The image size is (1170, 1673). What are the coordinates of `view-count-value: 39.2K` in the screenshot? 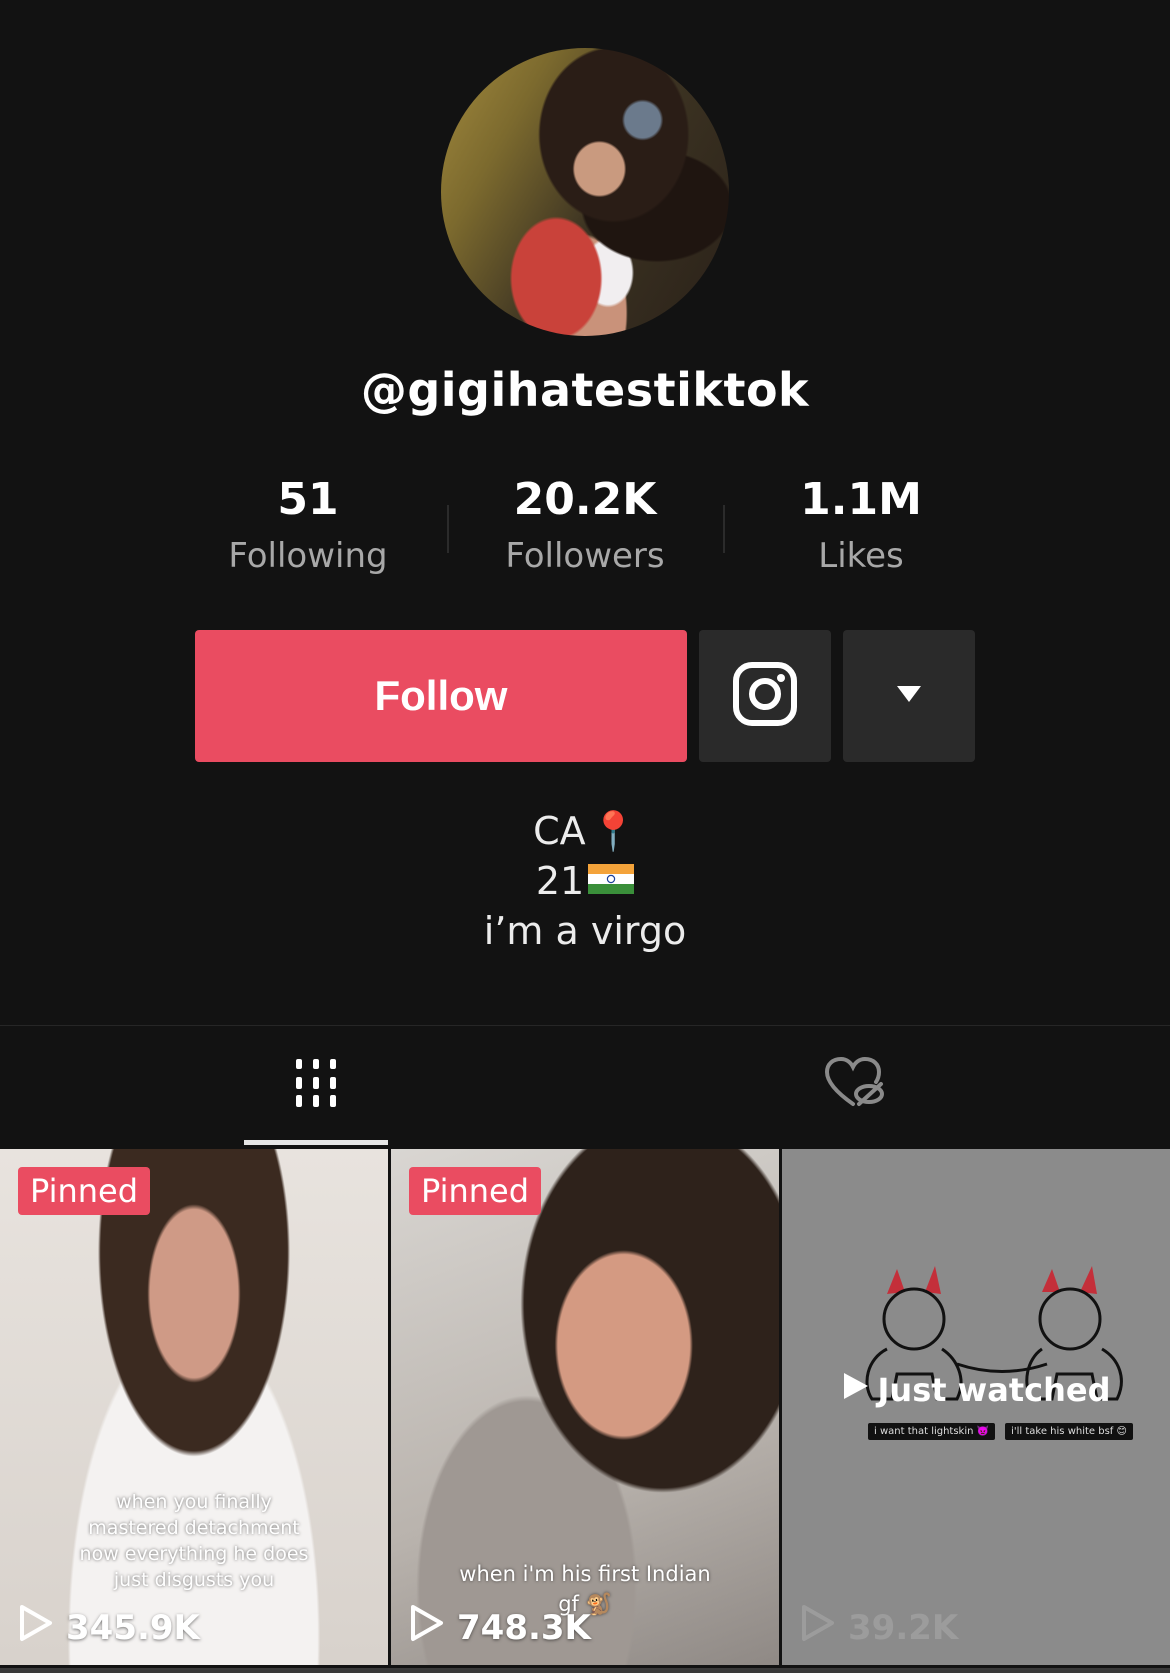 It's located at (903, 1627).